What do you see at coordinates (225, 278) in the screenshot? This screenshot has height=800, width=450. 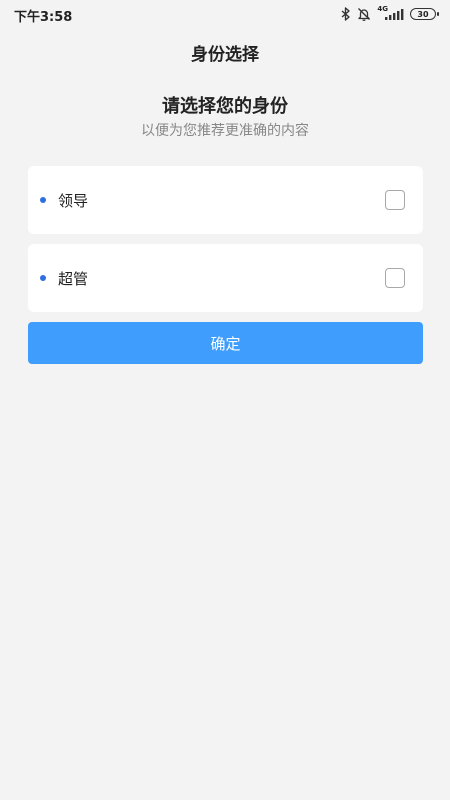 I see `identity-option-super-admin: 超管` at bounding box center [225, 278].